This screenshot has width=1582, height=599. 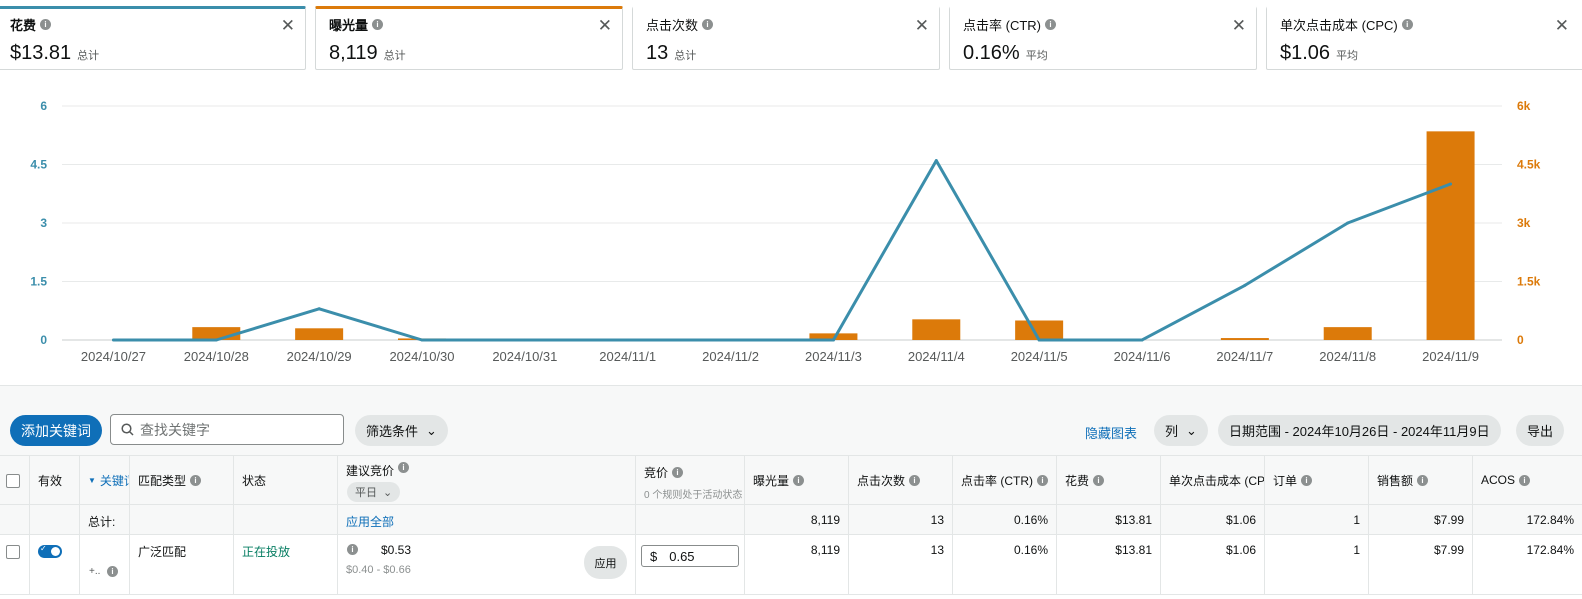 What do you see at coordinates (901, 480) in the screenshot?
I see `col-clicks: 点击次数 i` at bounding box center [901, 480].